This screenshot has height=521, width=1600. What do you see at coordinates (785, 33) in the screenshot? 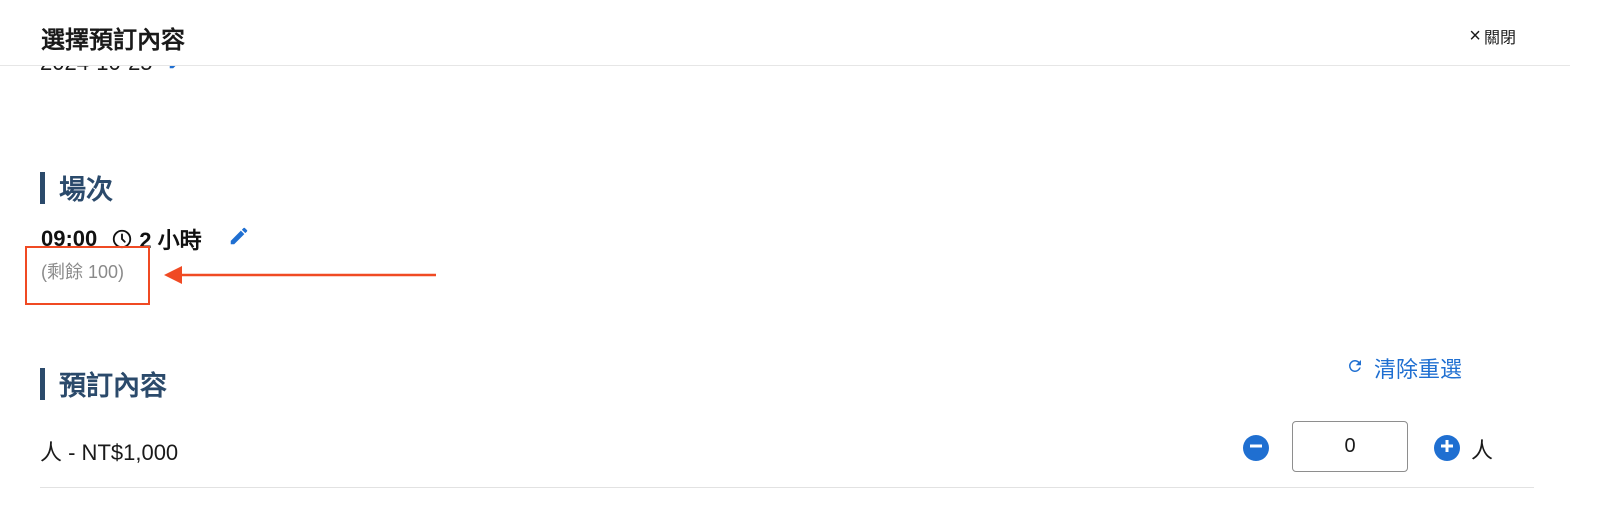
I see `modal-header: 選擇預訂內容 × 關閉` at bounding box center [785, 33].